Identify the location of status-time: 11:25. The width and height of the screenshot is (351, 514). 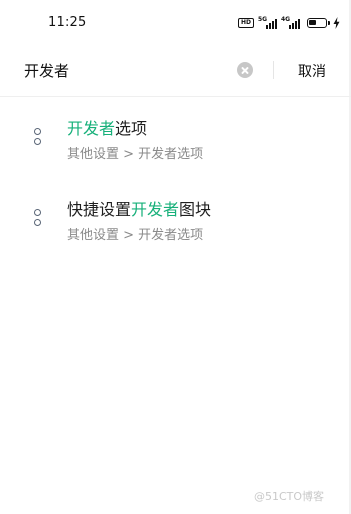
(67, 22).